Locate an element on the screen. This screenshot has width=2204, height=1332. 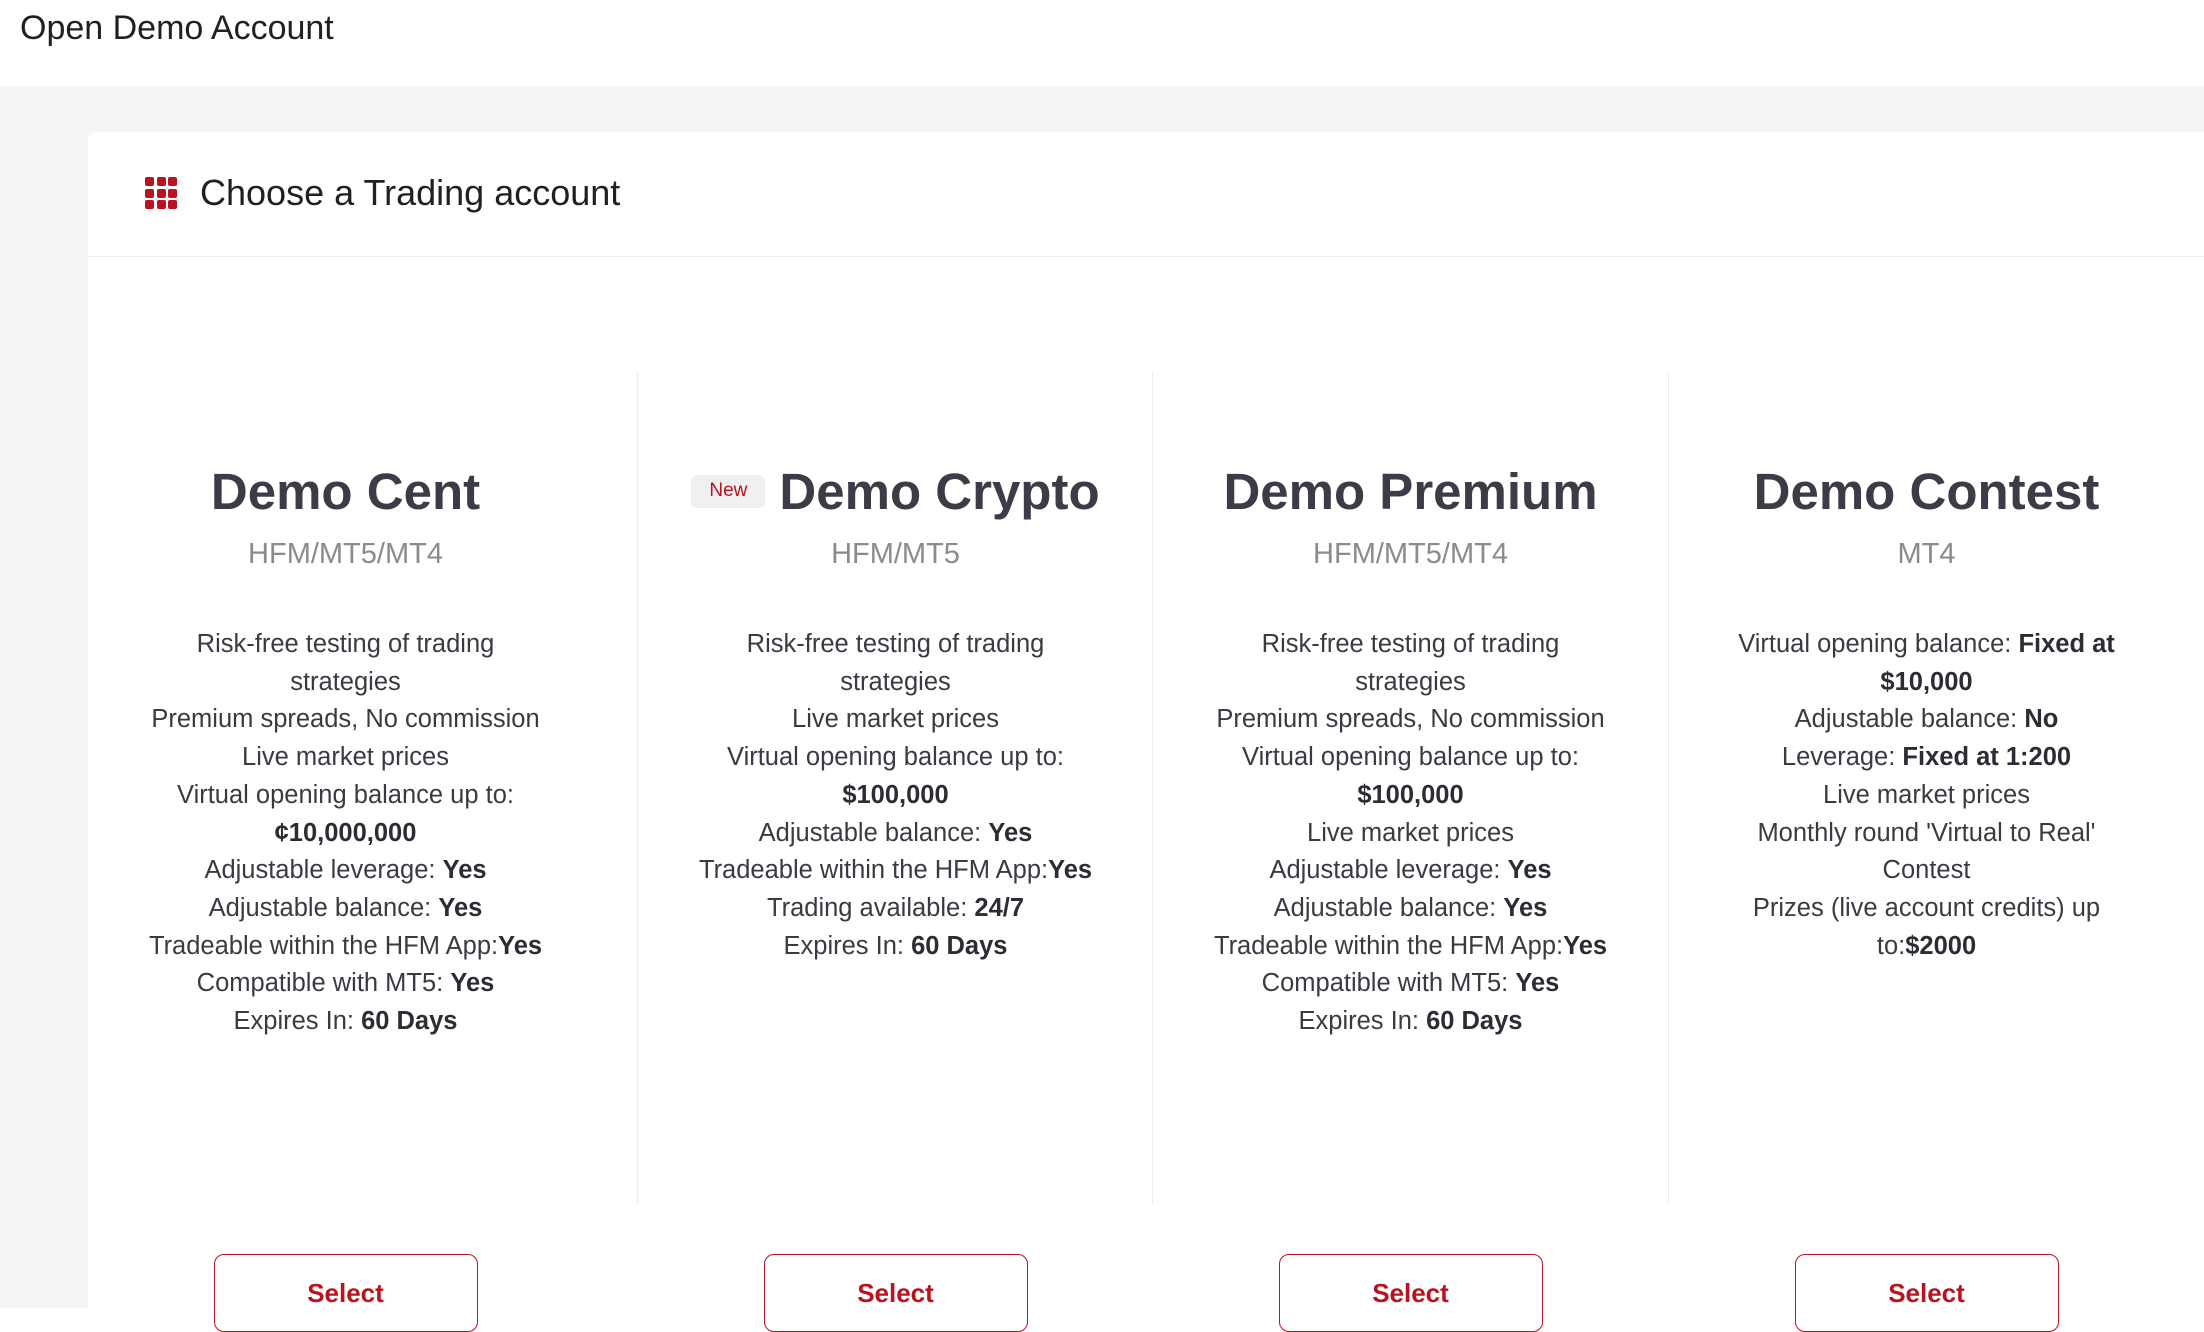
feature-text: Compatible with MT5: is located at coordinates (1388, 983).